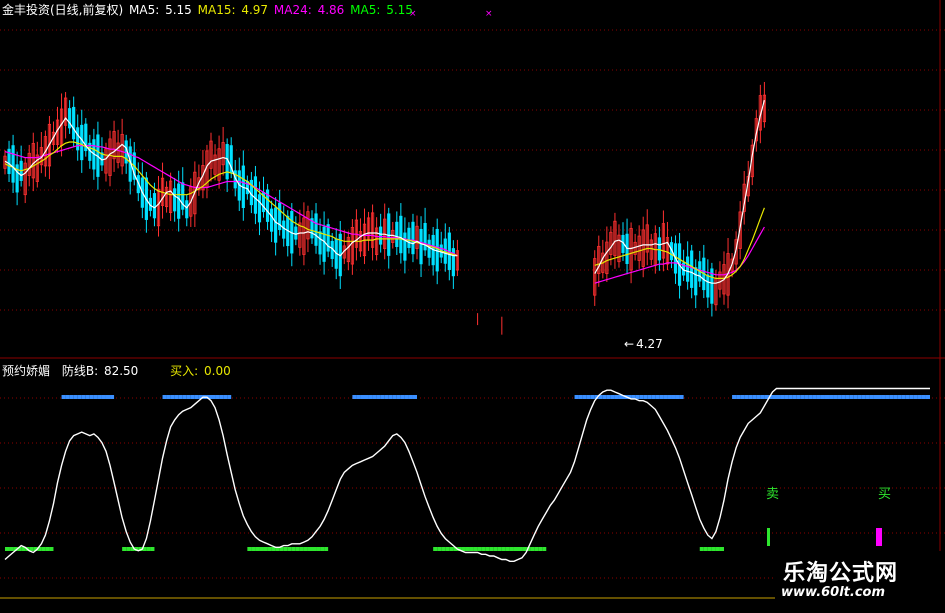 The width and height of the screenshot is (945, 613). I want to click on ma15-label: MA15:, so click(216, 10).